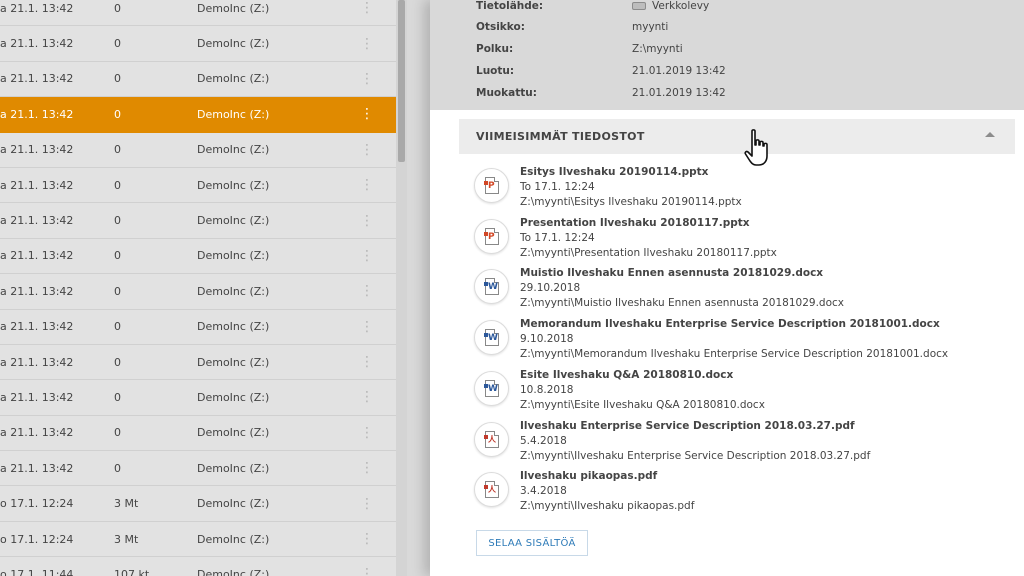 The height and width of the screenshot is (576, 1024). I want to click on browse-content-button: SELAA SISÄLTÖÄ, so click(532, 543).